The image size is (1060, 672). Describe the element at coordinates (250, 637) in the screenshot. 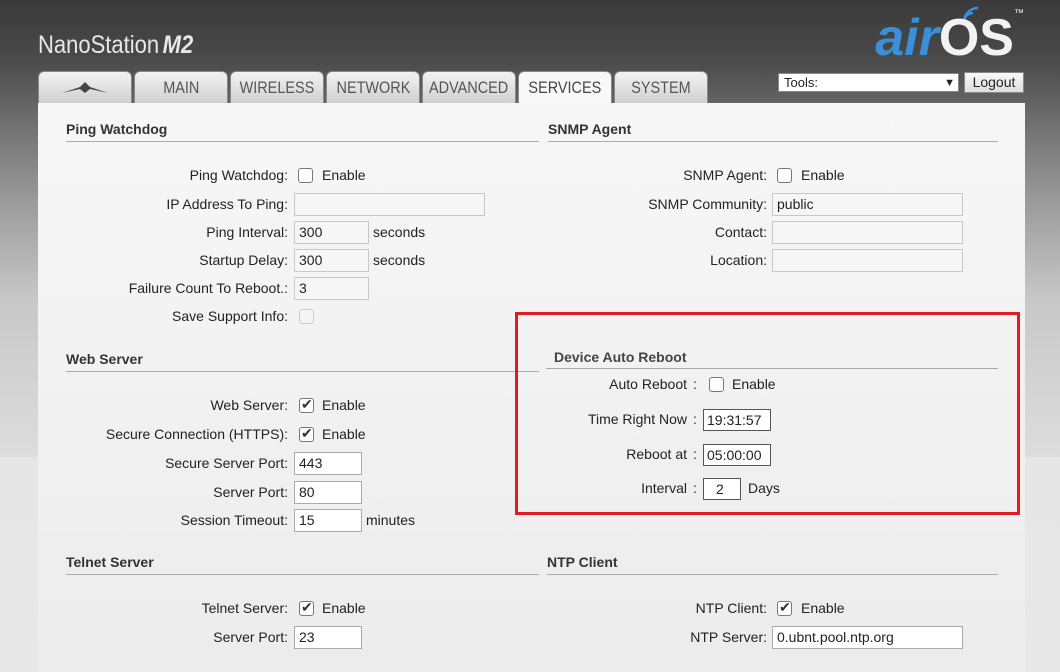

I see `telnet-port-label: Server Port:` at that location.